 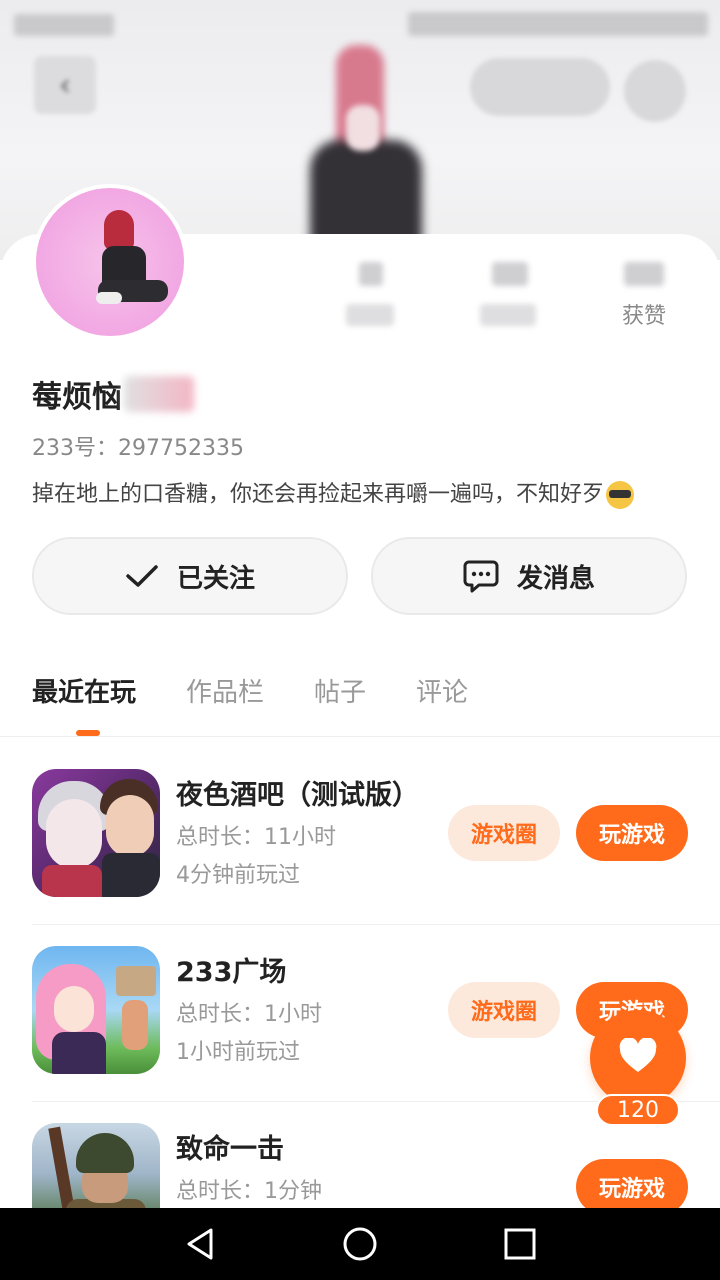 I want to click on likes-label: 获赞, so click(x=643, y=316).